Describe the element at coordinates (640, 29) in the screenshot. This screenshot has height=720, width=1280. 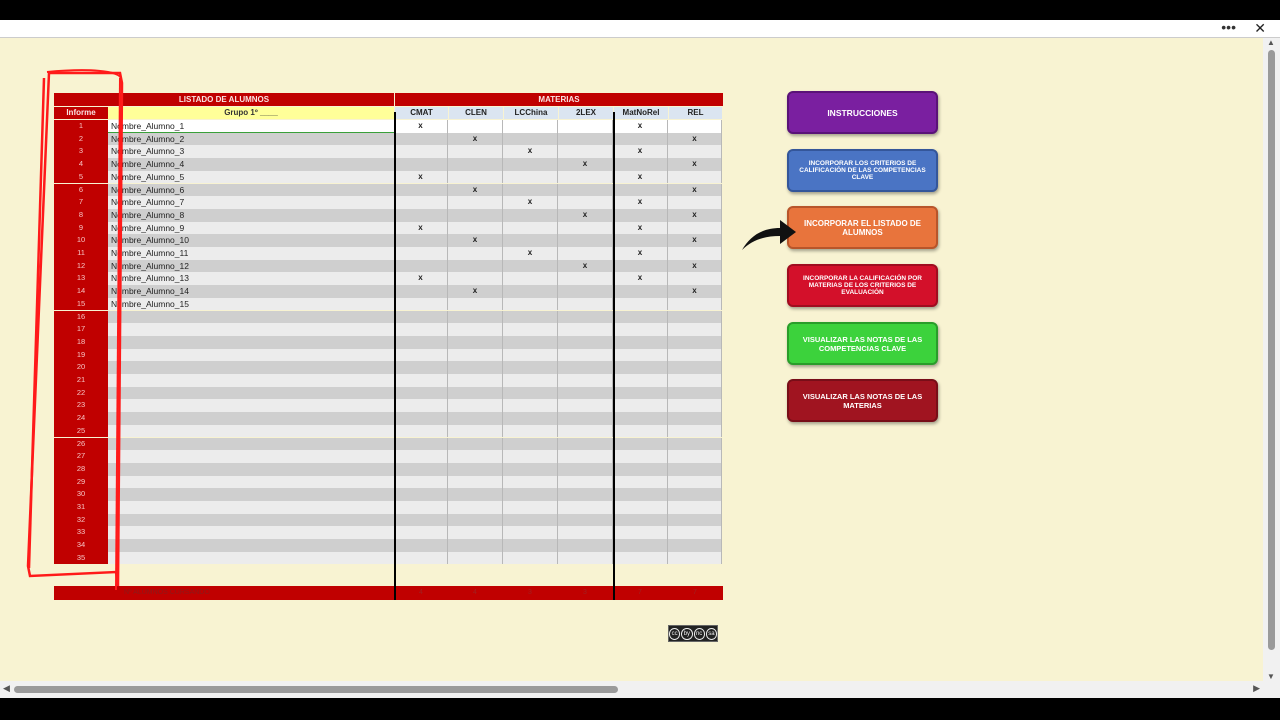
I see `window-titlebar: ••• ✕` at that location.